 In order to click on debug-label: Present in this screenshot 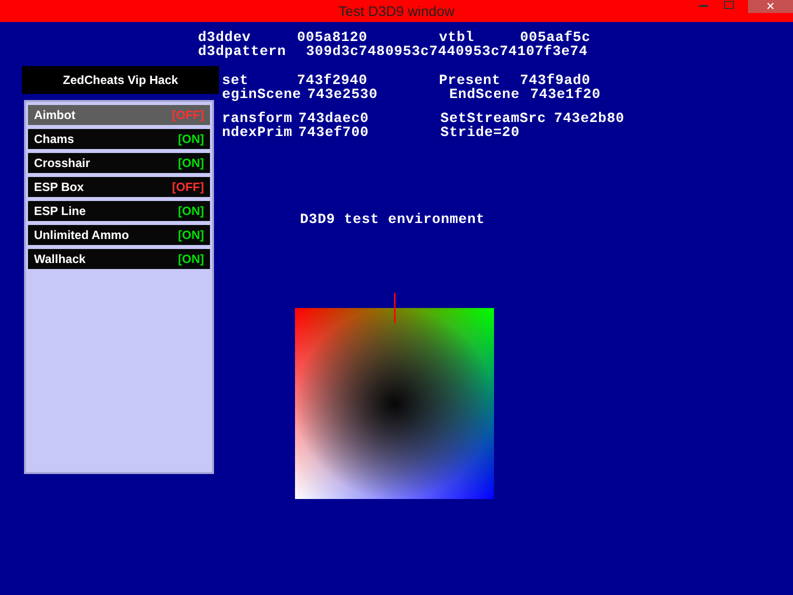, I will do `click(470, 81)`.